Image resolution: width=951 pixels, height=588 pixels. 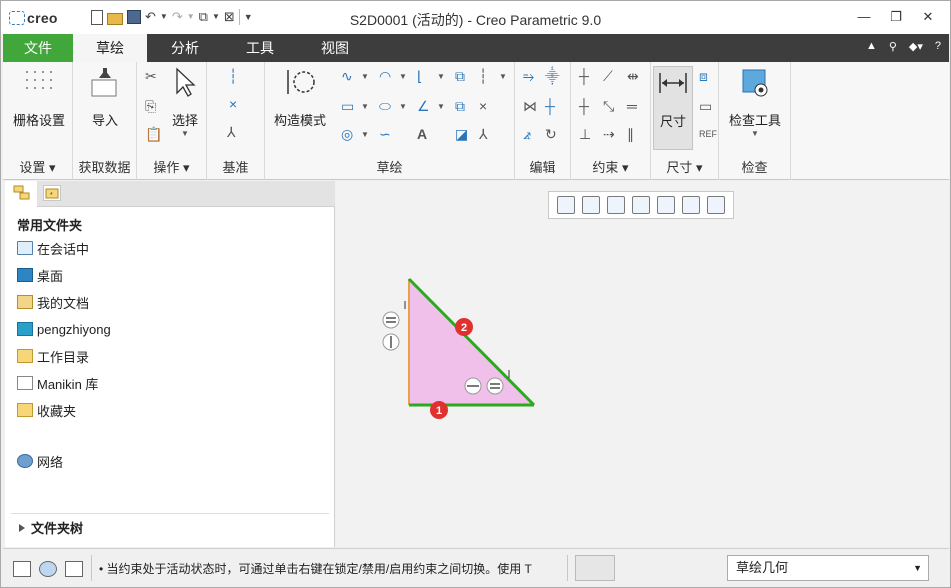 What do you see at coordinates (40, 275) in the screenshot?
I see `folder-item-desktop: 桌面` at bounding box center [40, 275].